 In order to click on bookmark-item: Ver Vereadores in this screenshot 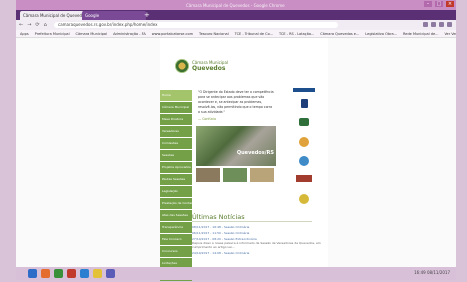, I will do `click(450, 33)`.